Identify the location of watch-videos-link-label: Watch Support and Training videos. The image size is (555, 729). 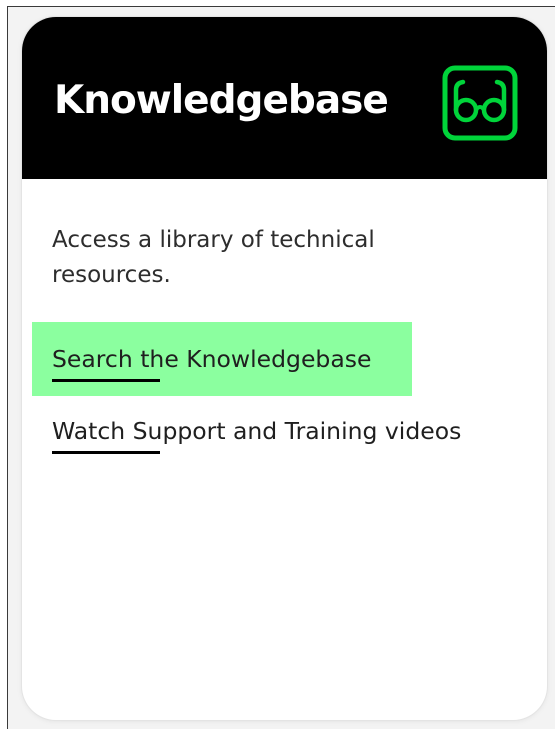
(257, 431).